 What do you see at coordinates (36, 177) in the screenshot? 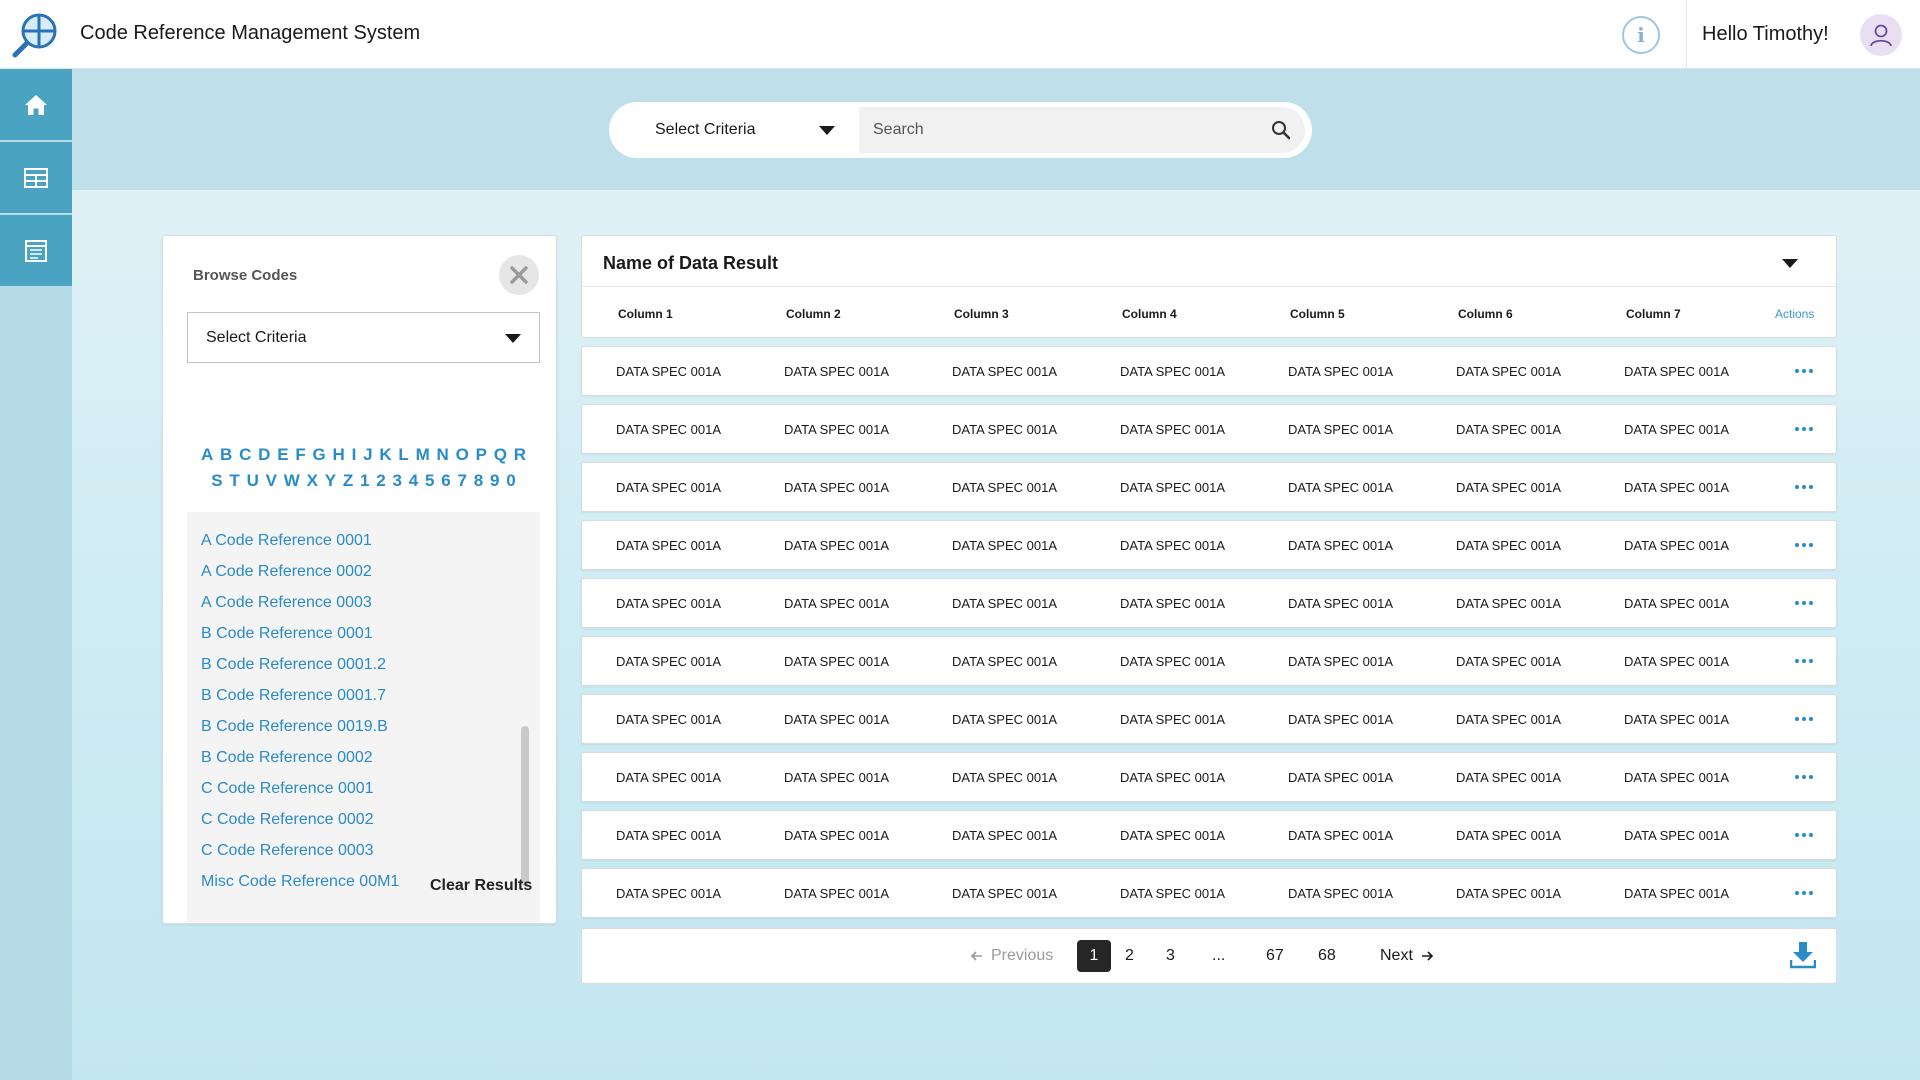
I see `sidebar-item-table` at bounding box center [36, 177].